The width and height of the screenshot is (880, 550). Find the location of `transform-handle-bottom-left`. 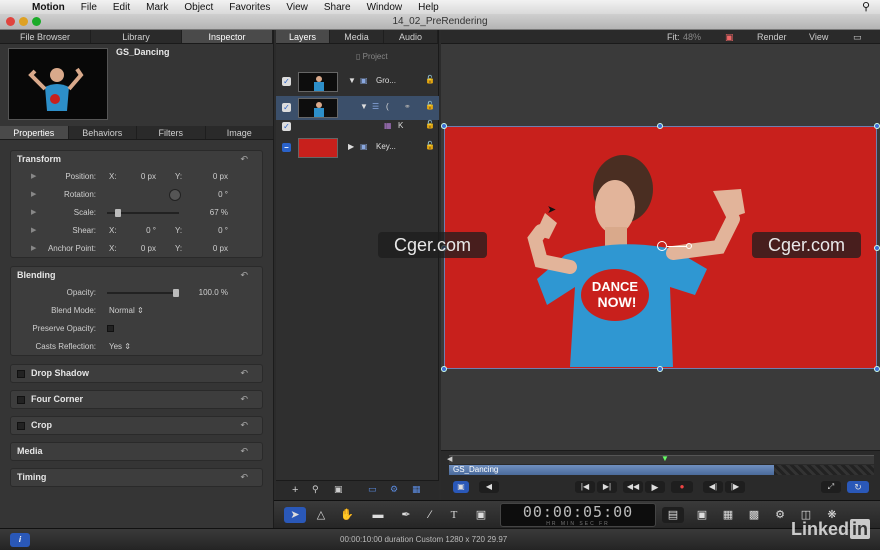

transform-handle-bottom-left is located at coordinates (444, 369).